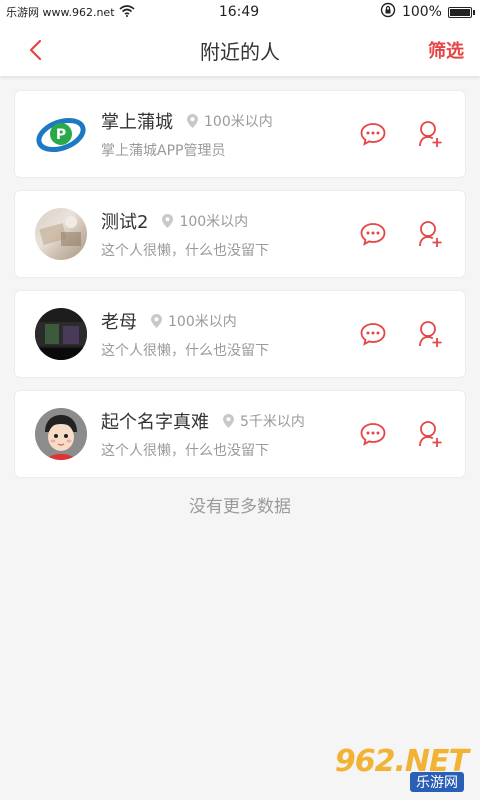 This screenshot has height=800, width=480. What do you see at coordinates (240, 434) in the screenshot?
I see `list-item: 起个名字真难 5千米以内 这个人很懒，什么也没留下` at bounding box center [240, 434].